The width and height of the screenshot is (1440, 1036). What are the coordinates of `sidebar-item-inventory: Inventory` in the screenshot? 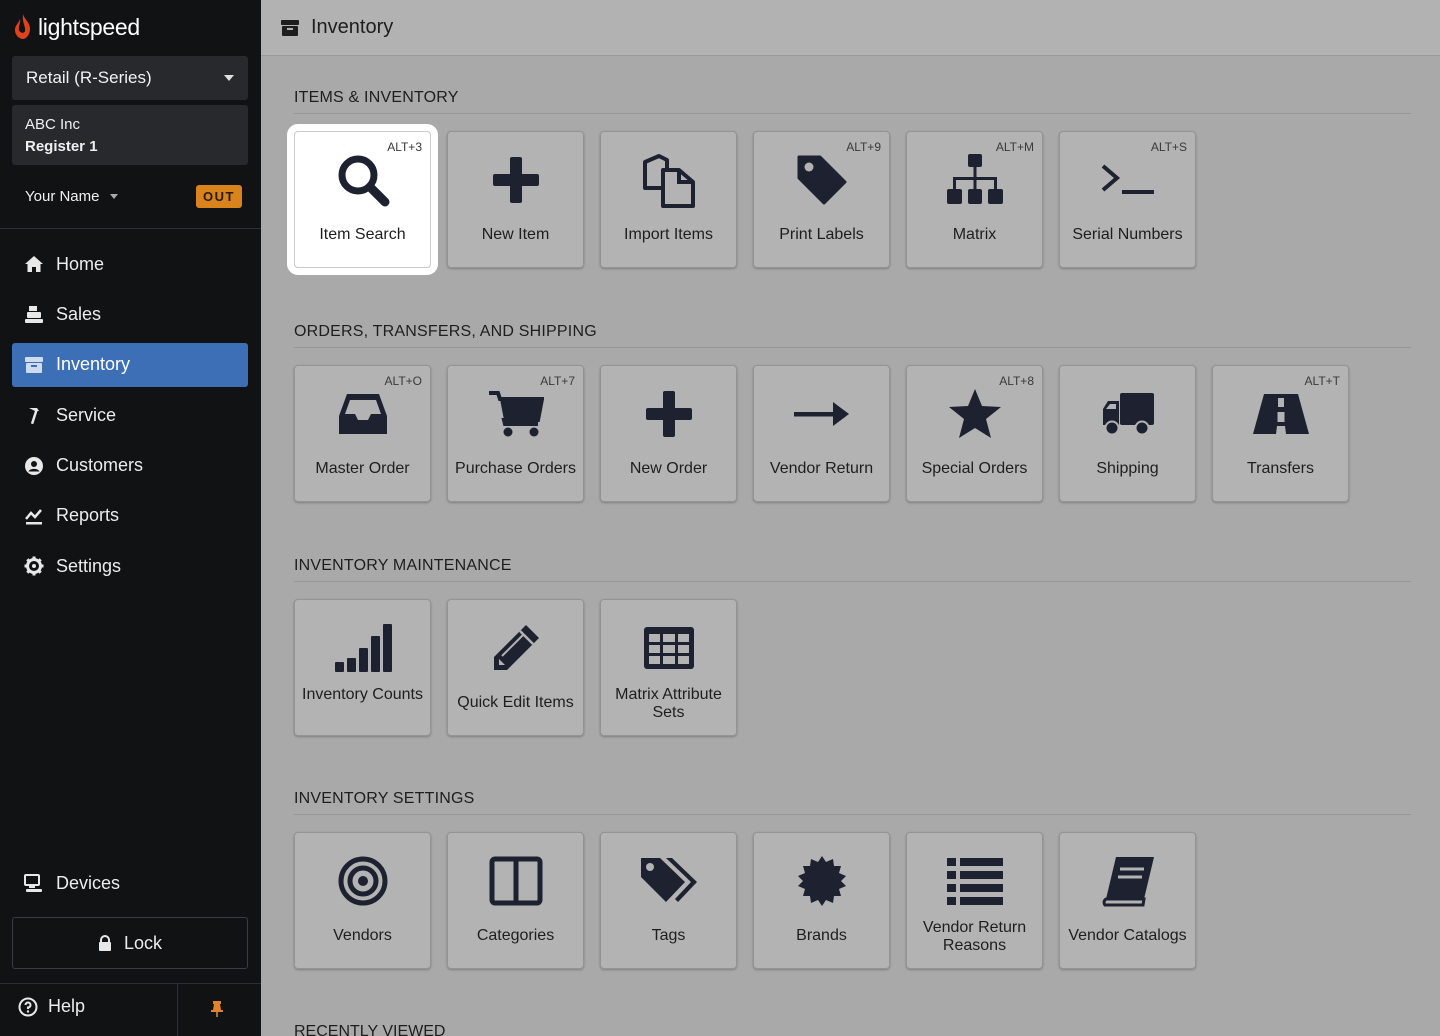 It's located at (130, 364).